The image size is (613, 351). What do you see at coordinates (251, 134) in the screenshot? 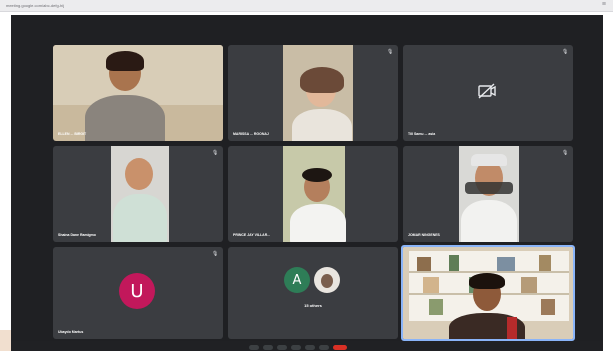
I see `participant-name: MARISSA ... RGONAJ` at bounding box center [251, 134].